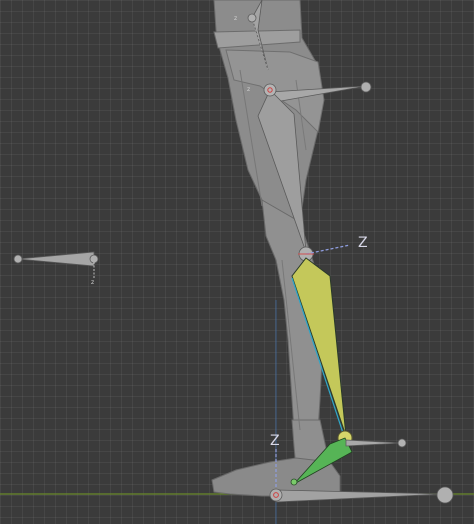 The image size is (474, 524). Describe the element at coordinates (18, 259) in the screenshot. I see `hand-bone-head` at that location.